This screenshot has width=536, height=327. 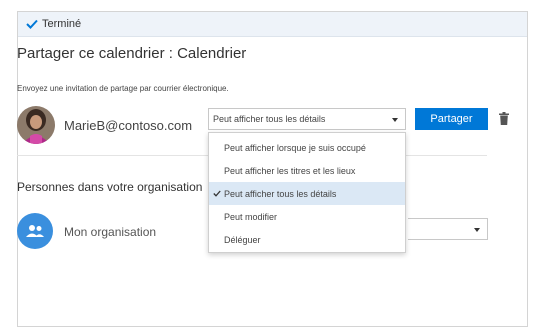 I want to click on org-avatar, so click(x=35, y=231).